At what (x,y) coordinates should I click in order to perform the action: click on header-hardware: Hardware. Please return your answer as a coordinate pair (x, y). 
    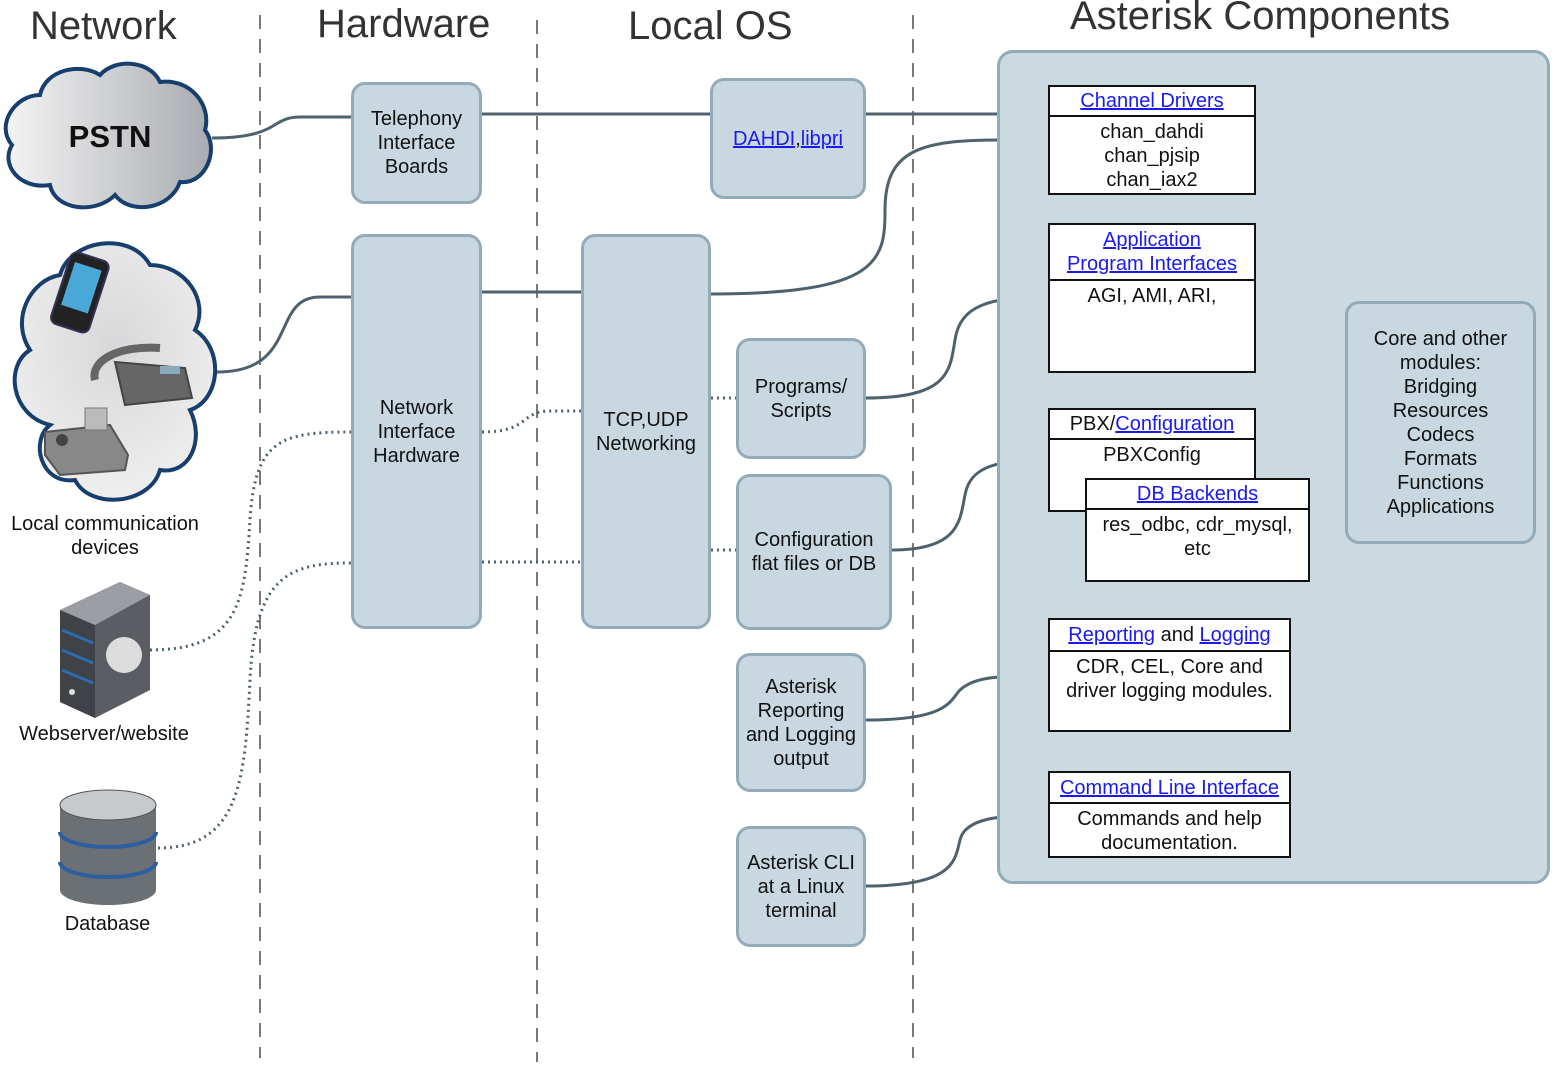
    Looking at the image, I should click on (404, 24).